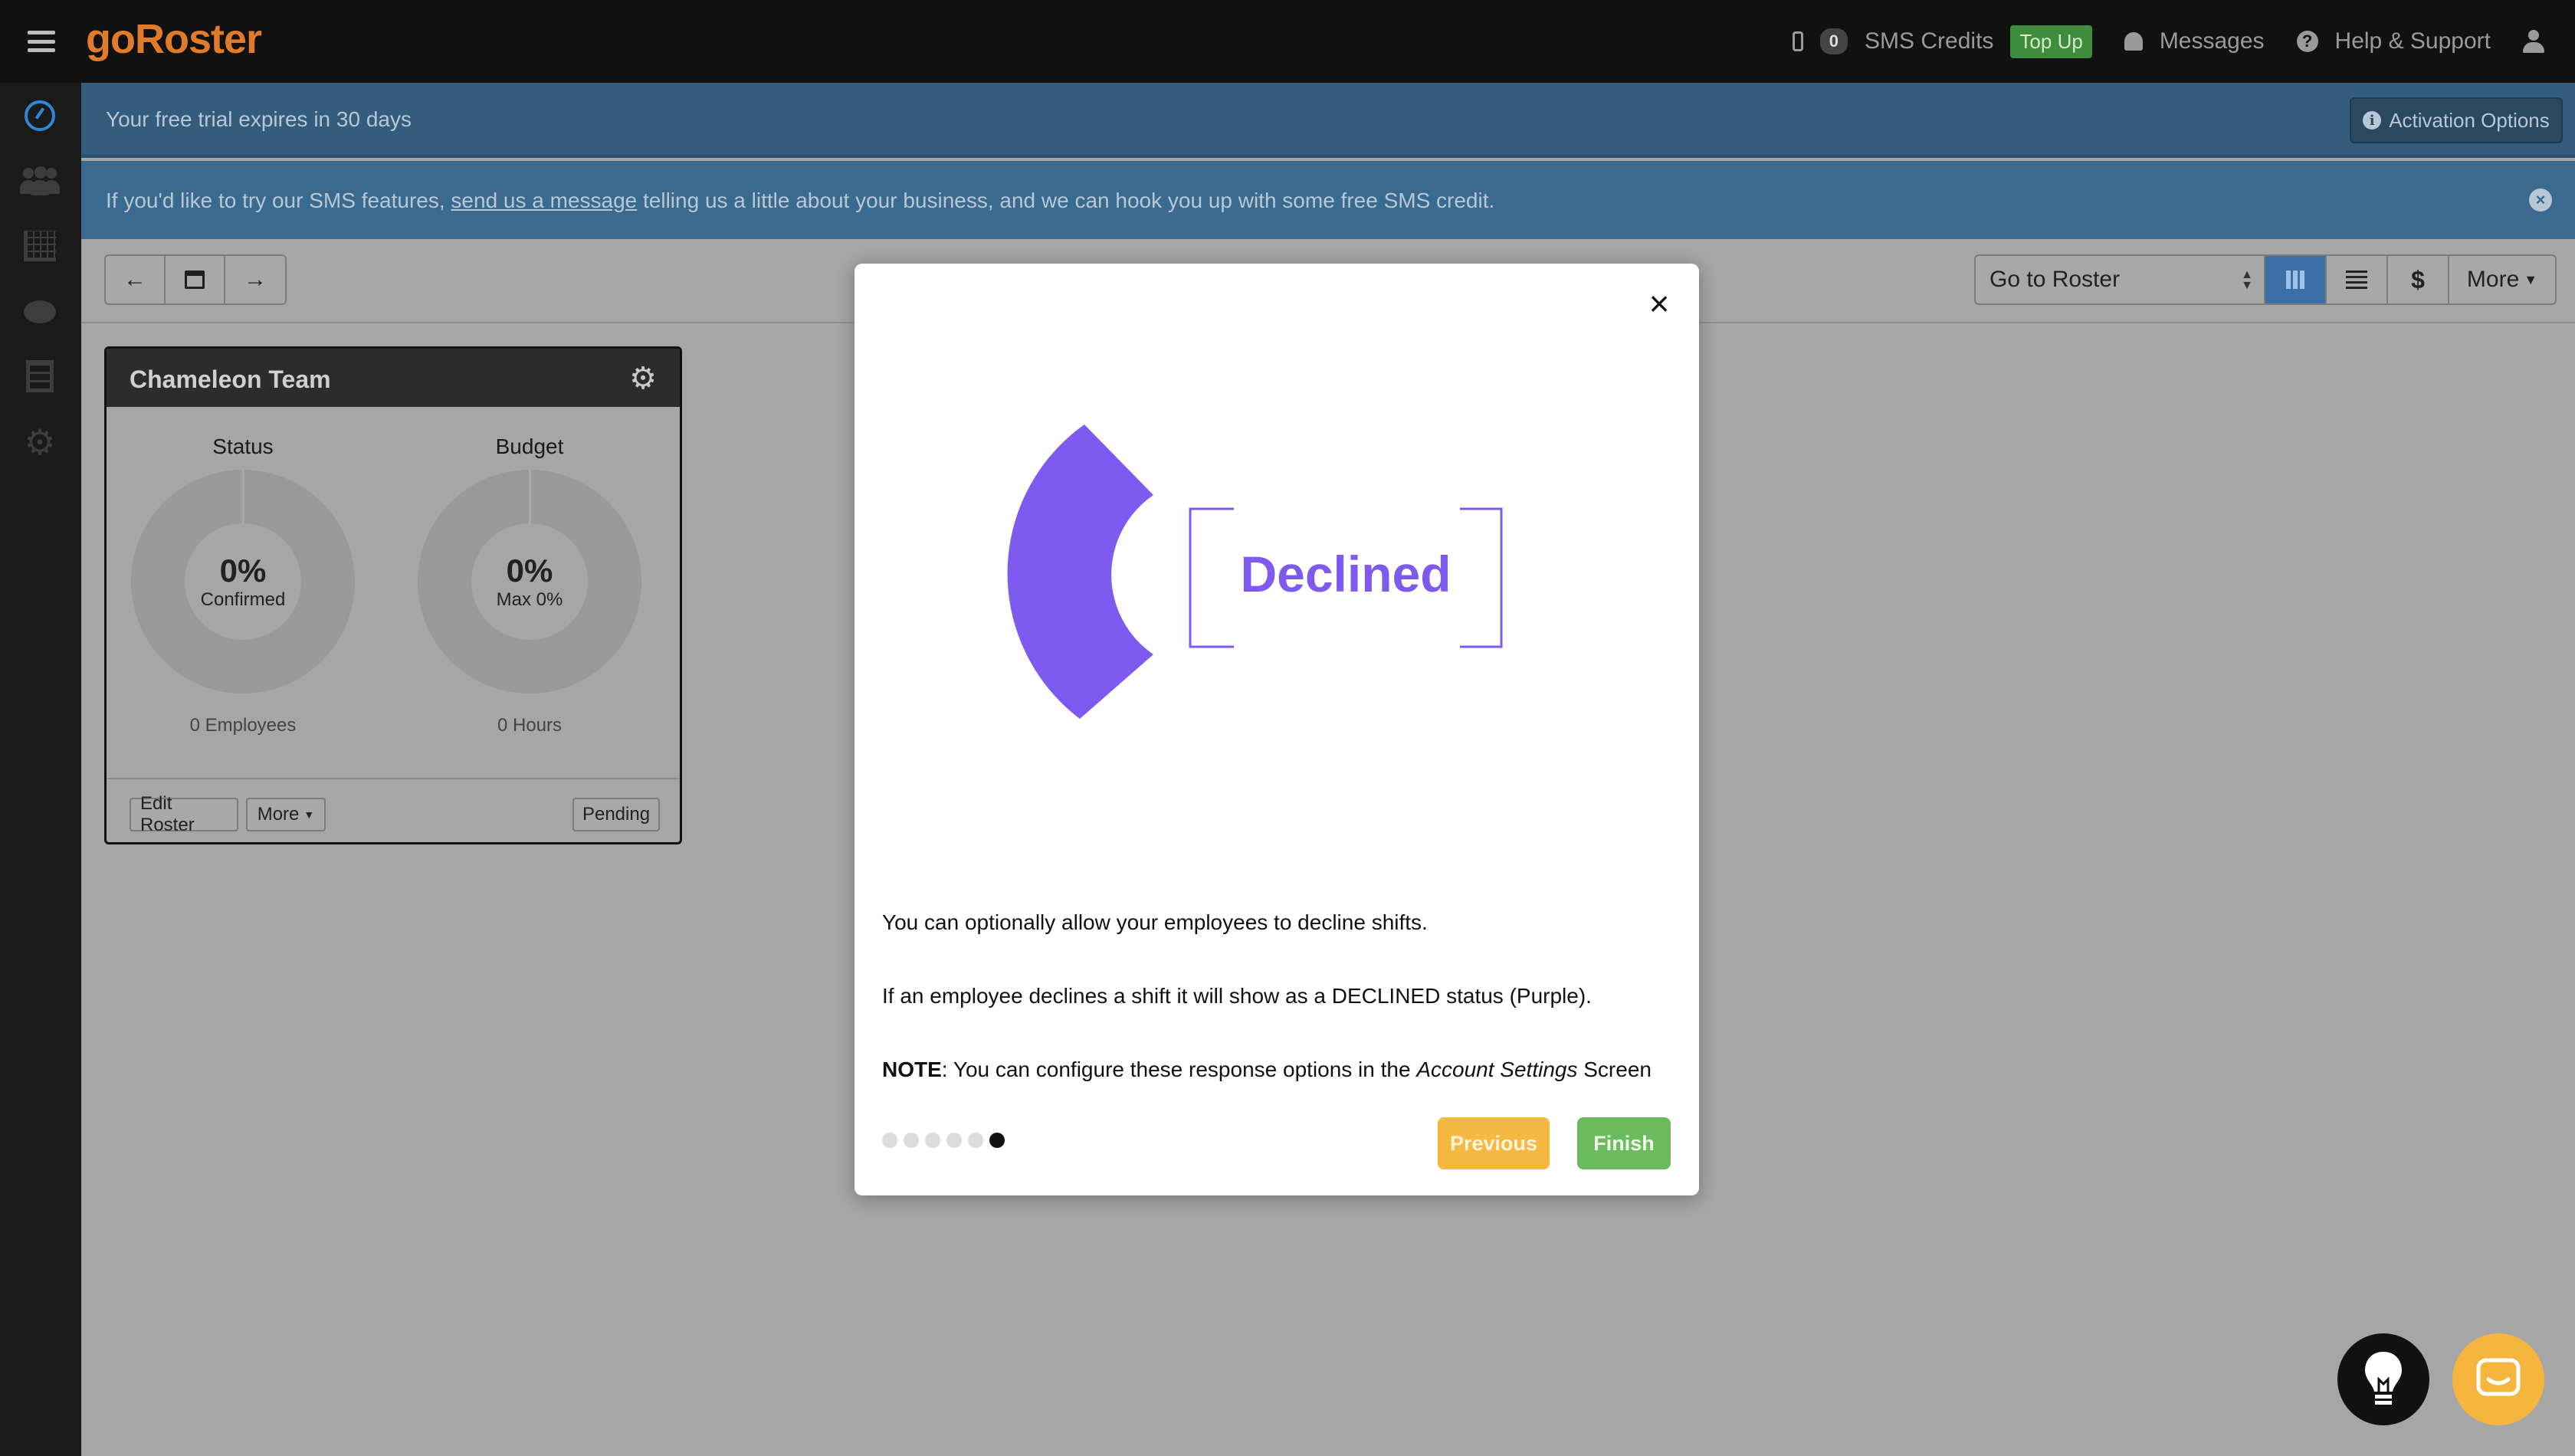  Describe the element at coordinates (1929, 41) in the screenshot. I see `sms-credits-label: SMS Credits` at that location.